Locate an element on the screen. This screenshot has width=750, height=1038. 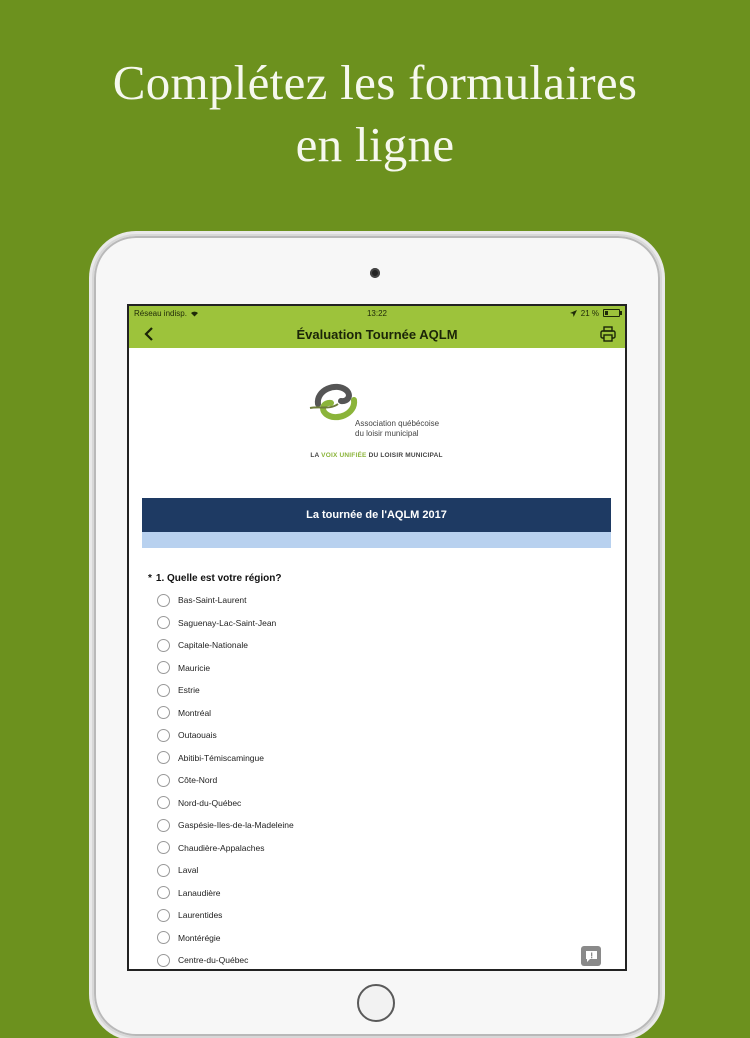
page-title: Évaluation Tournée AQLM is located at coordinates (377, 334).